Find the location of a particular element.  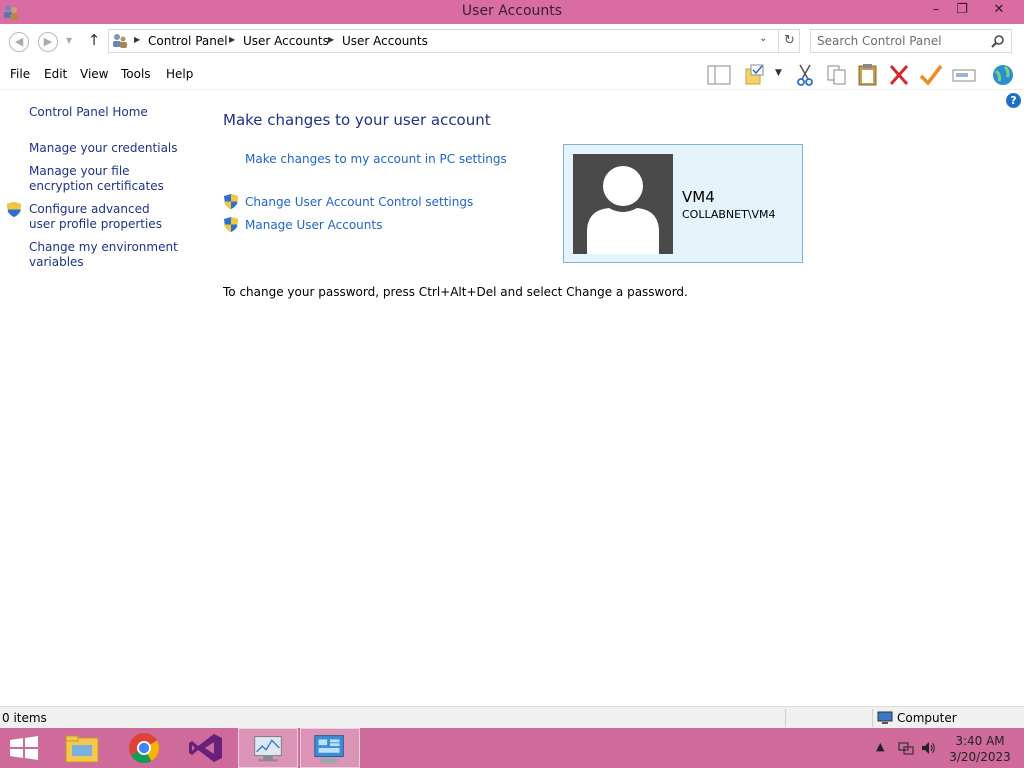

search-input is located at coordinates (901, 41).